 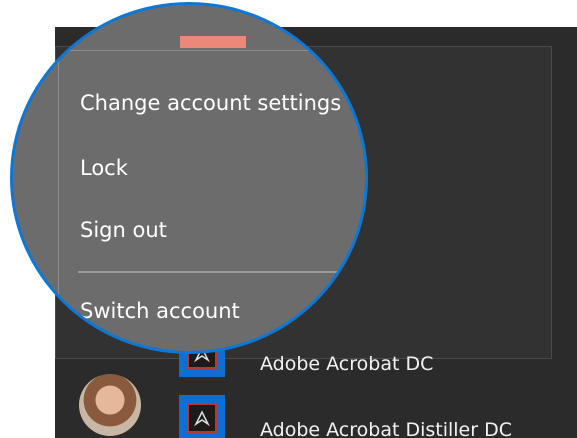 What do you see at coordinates (202, 416) in the screenshot?
I see `acrobat-distiller-icon` at bounding box center [202, 416].